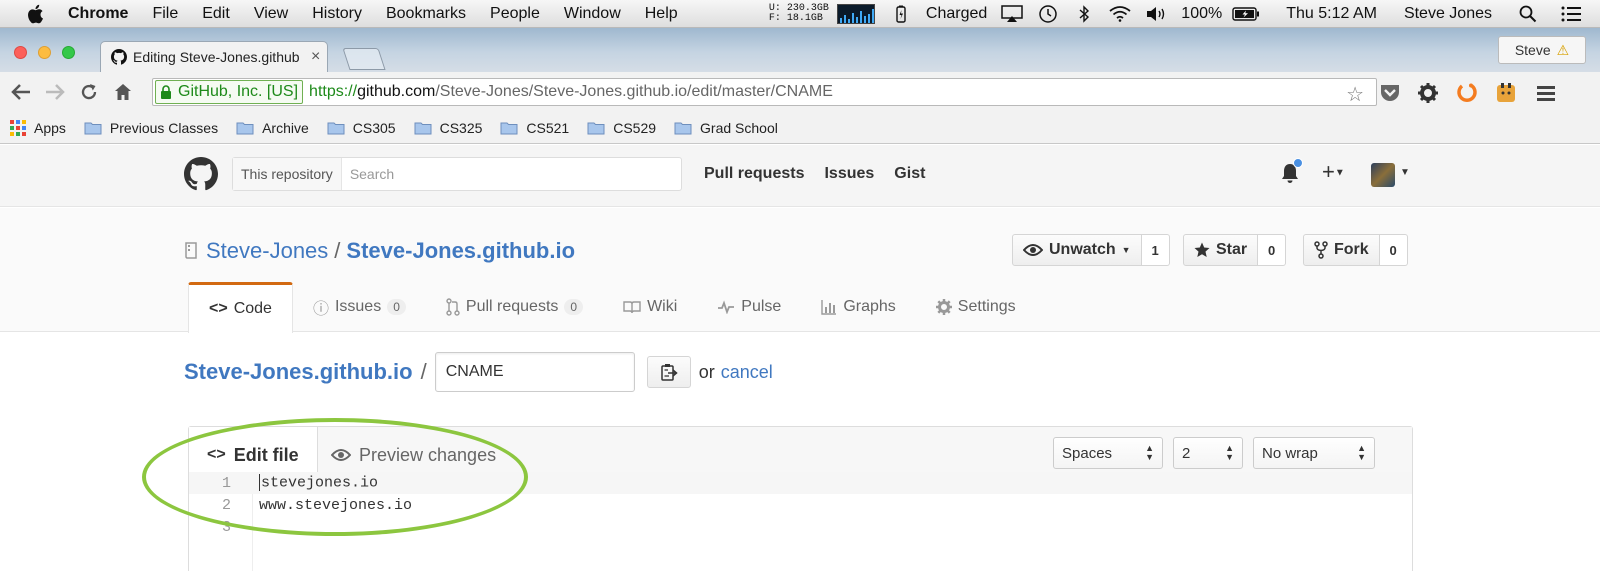  I want to click on code-line: 2 www.stevejones.io, so click(800, 505).